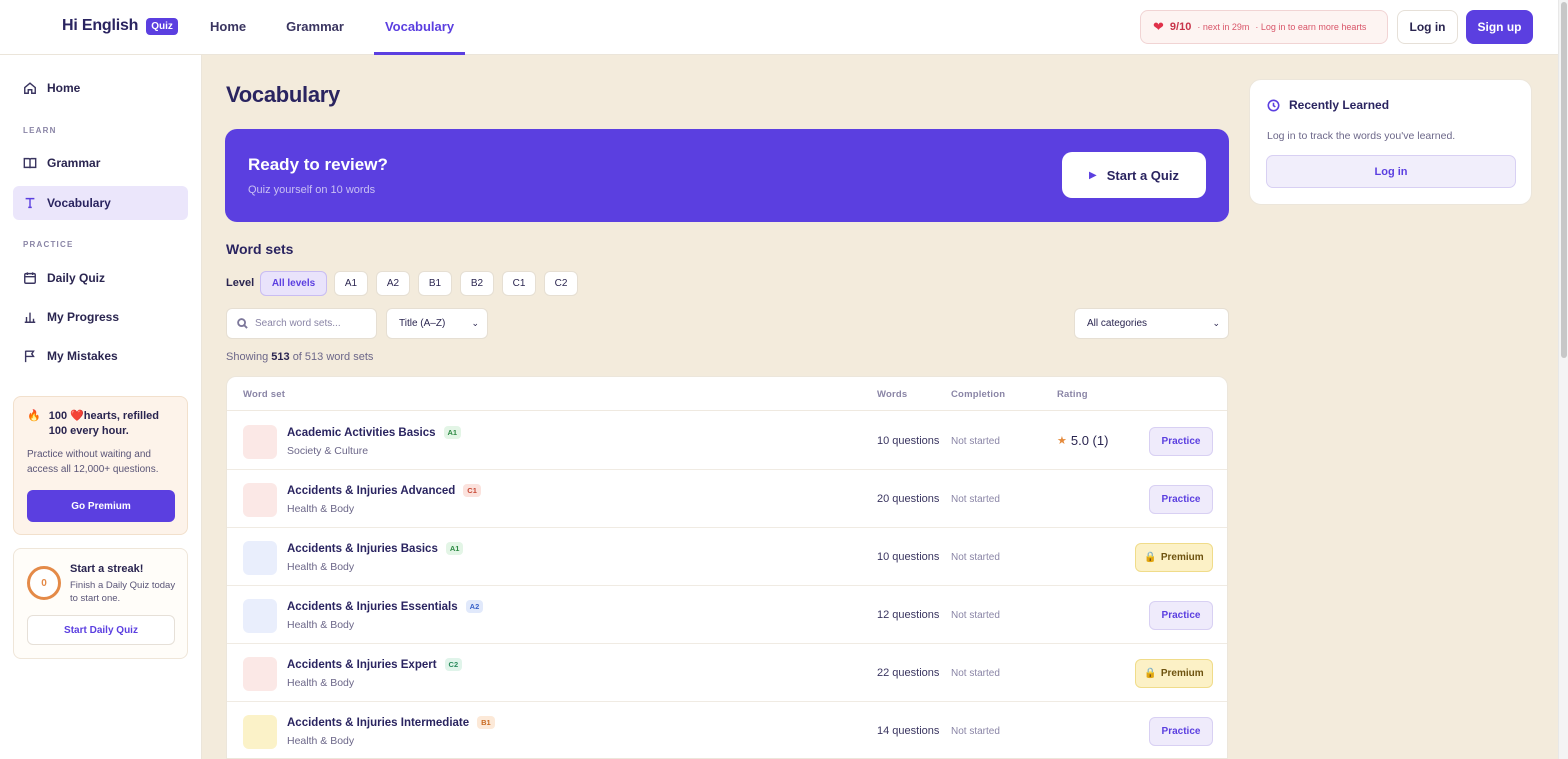 Image resolution: width=1568 pixels, height=759 pixels. What do you see at coordinates (264, 394) in the screenshot?
I see `col-word-set: Word set` at bounding box center [264, 394].